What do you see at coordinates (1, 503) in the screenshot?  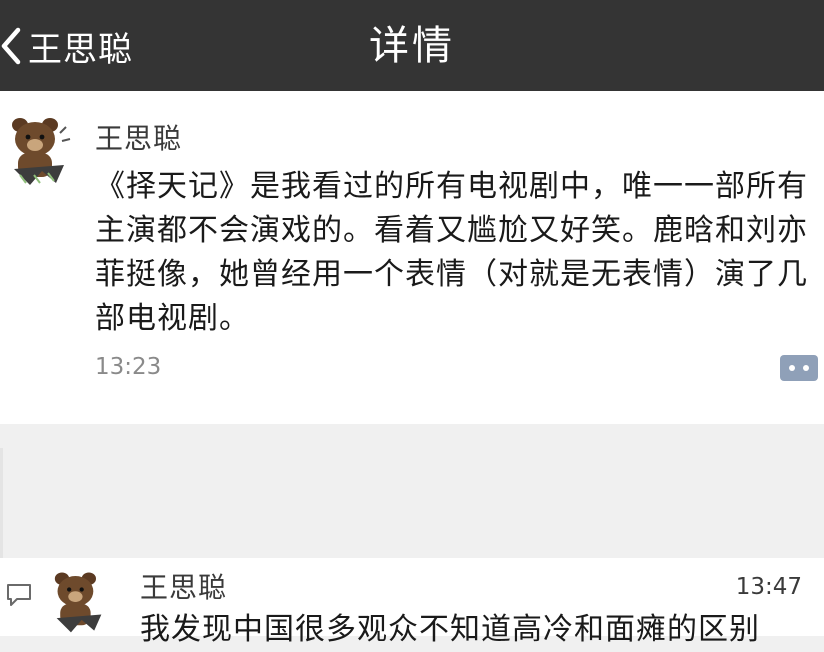 I see `divider` at bounding box center [1, 503].